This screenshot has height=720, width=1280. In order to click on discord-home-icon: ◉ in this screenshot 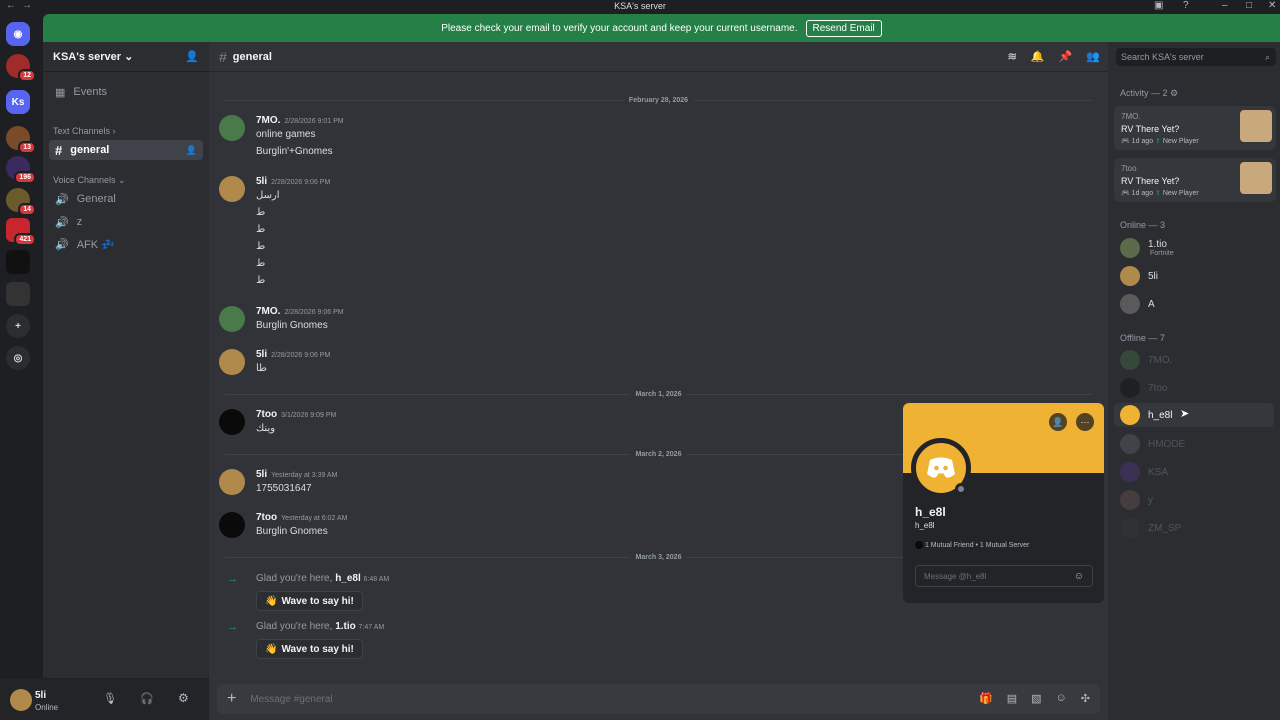, I will do `click(18, 34)`.